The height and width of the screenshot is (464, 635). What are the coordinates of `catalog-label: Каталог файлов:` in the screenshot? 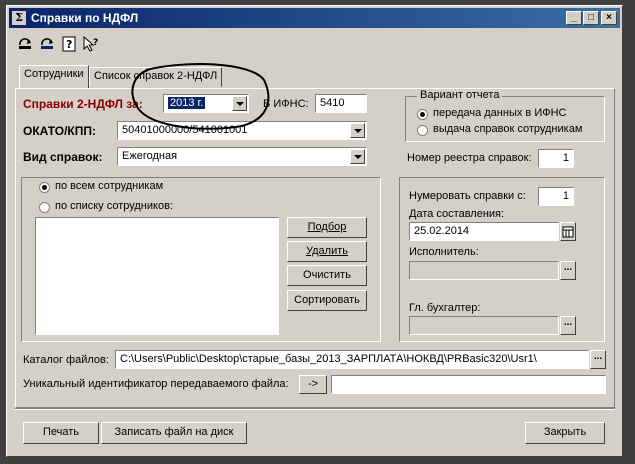 It's located at (66, 360).